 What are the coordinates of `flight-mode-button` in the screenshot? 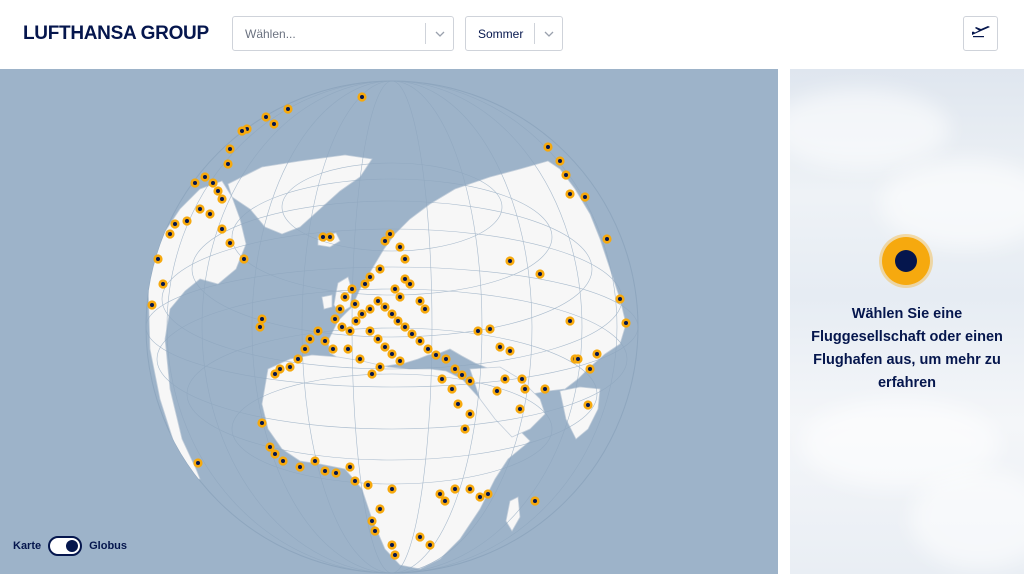 It's located at (980, 33).